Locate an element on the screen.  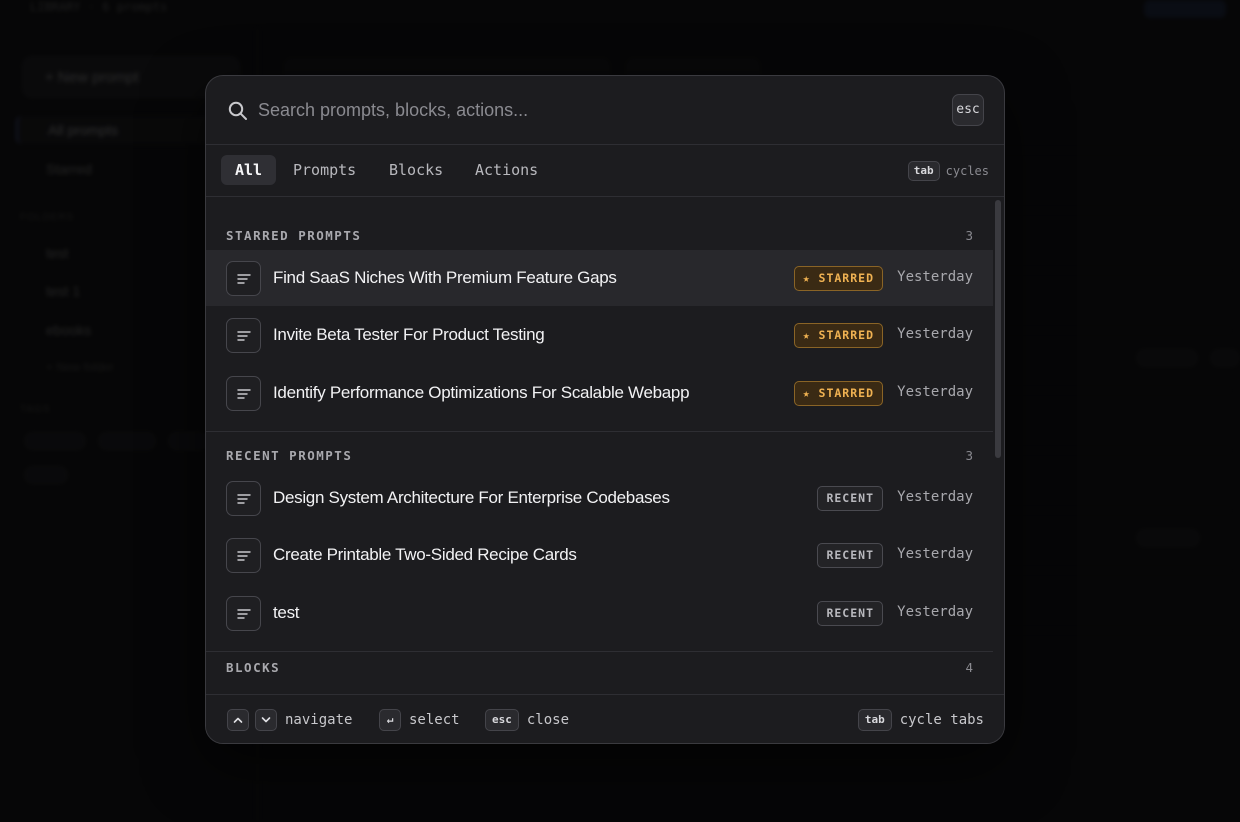
section-title: RECENT PROMPTS is located at coordinates (289, 455).